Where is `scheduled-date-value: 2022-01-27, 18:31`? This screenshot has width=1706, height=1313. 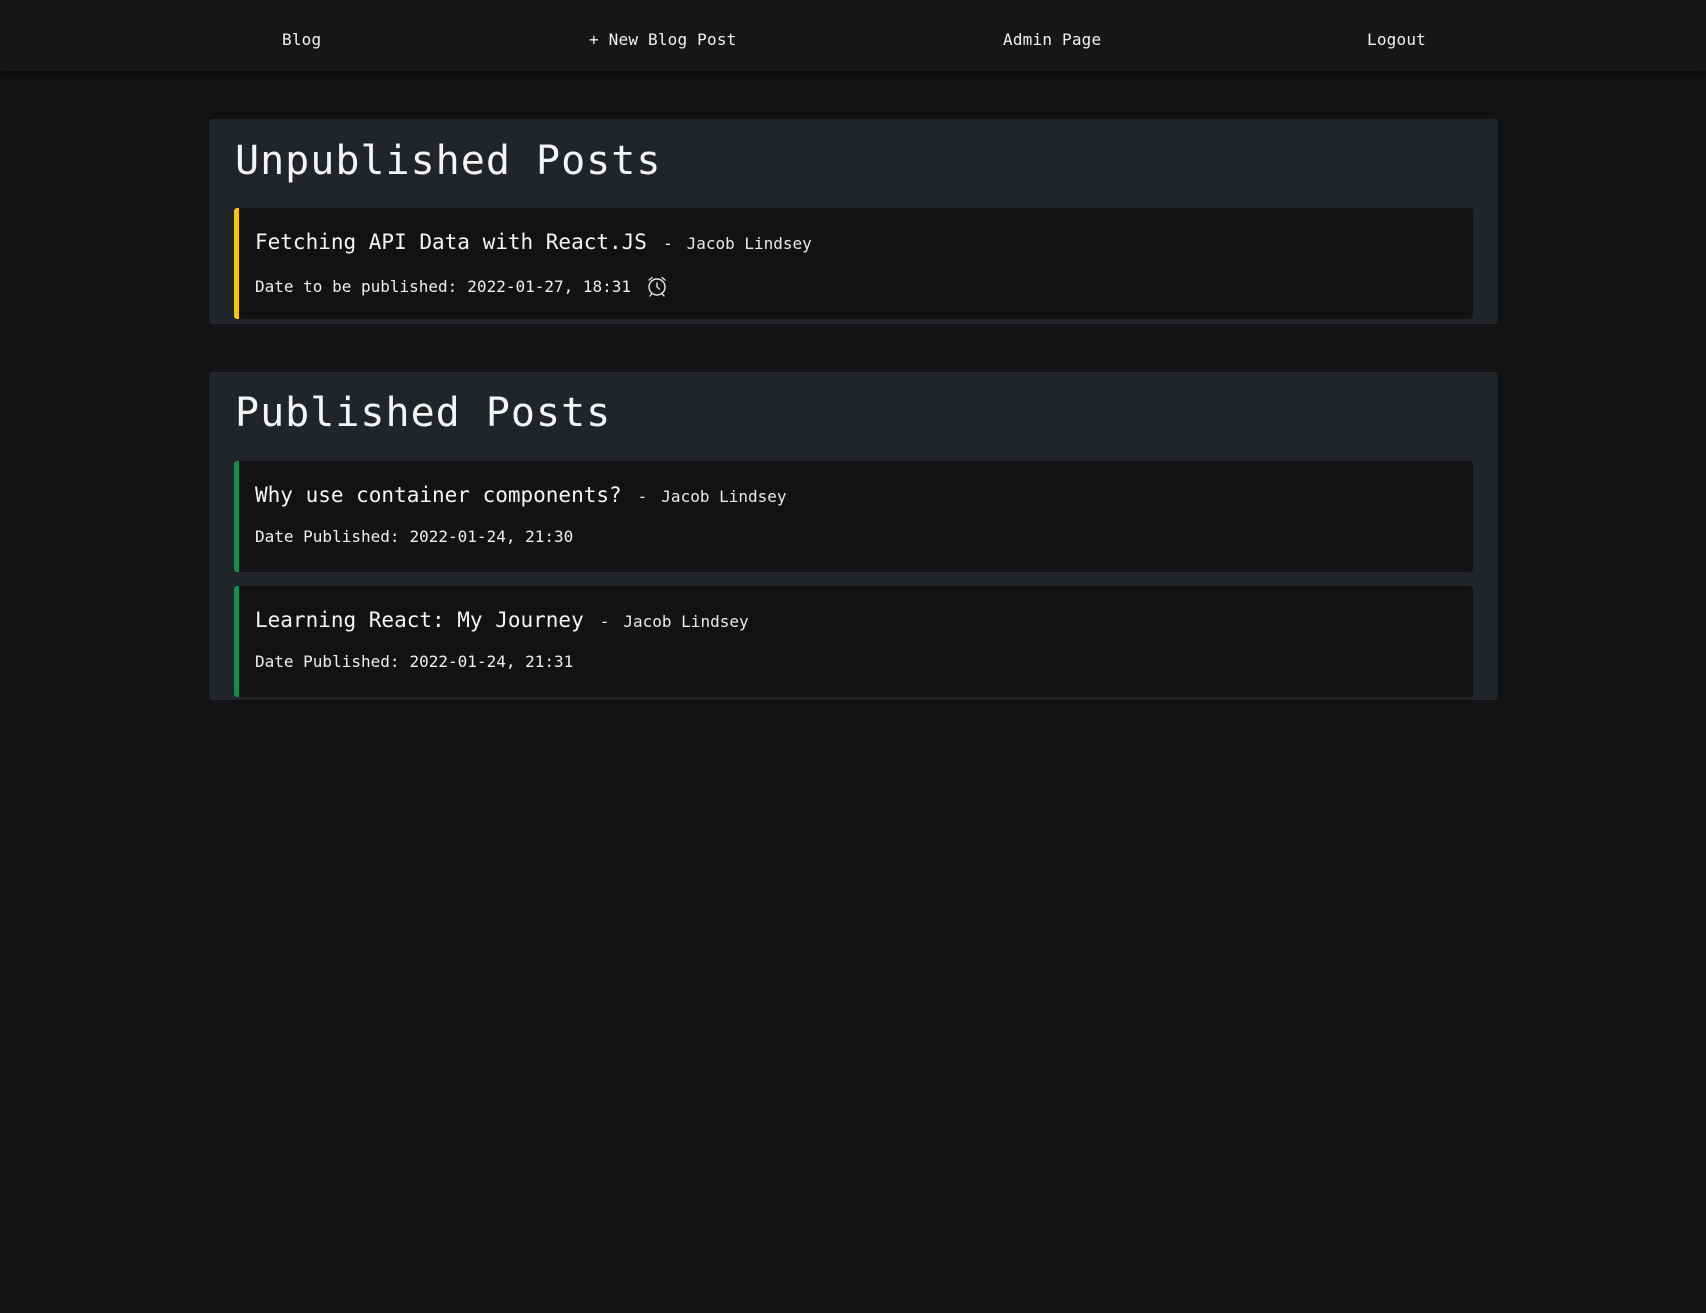 scheduled-date-value: 2022-01-27, 18:31 is located at coordinates (549, 286).